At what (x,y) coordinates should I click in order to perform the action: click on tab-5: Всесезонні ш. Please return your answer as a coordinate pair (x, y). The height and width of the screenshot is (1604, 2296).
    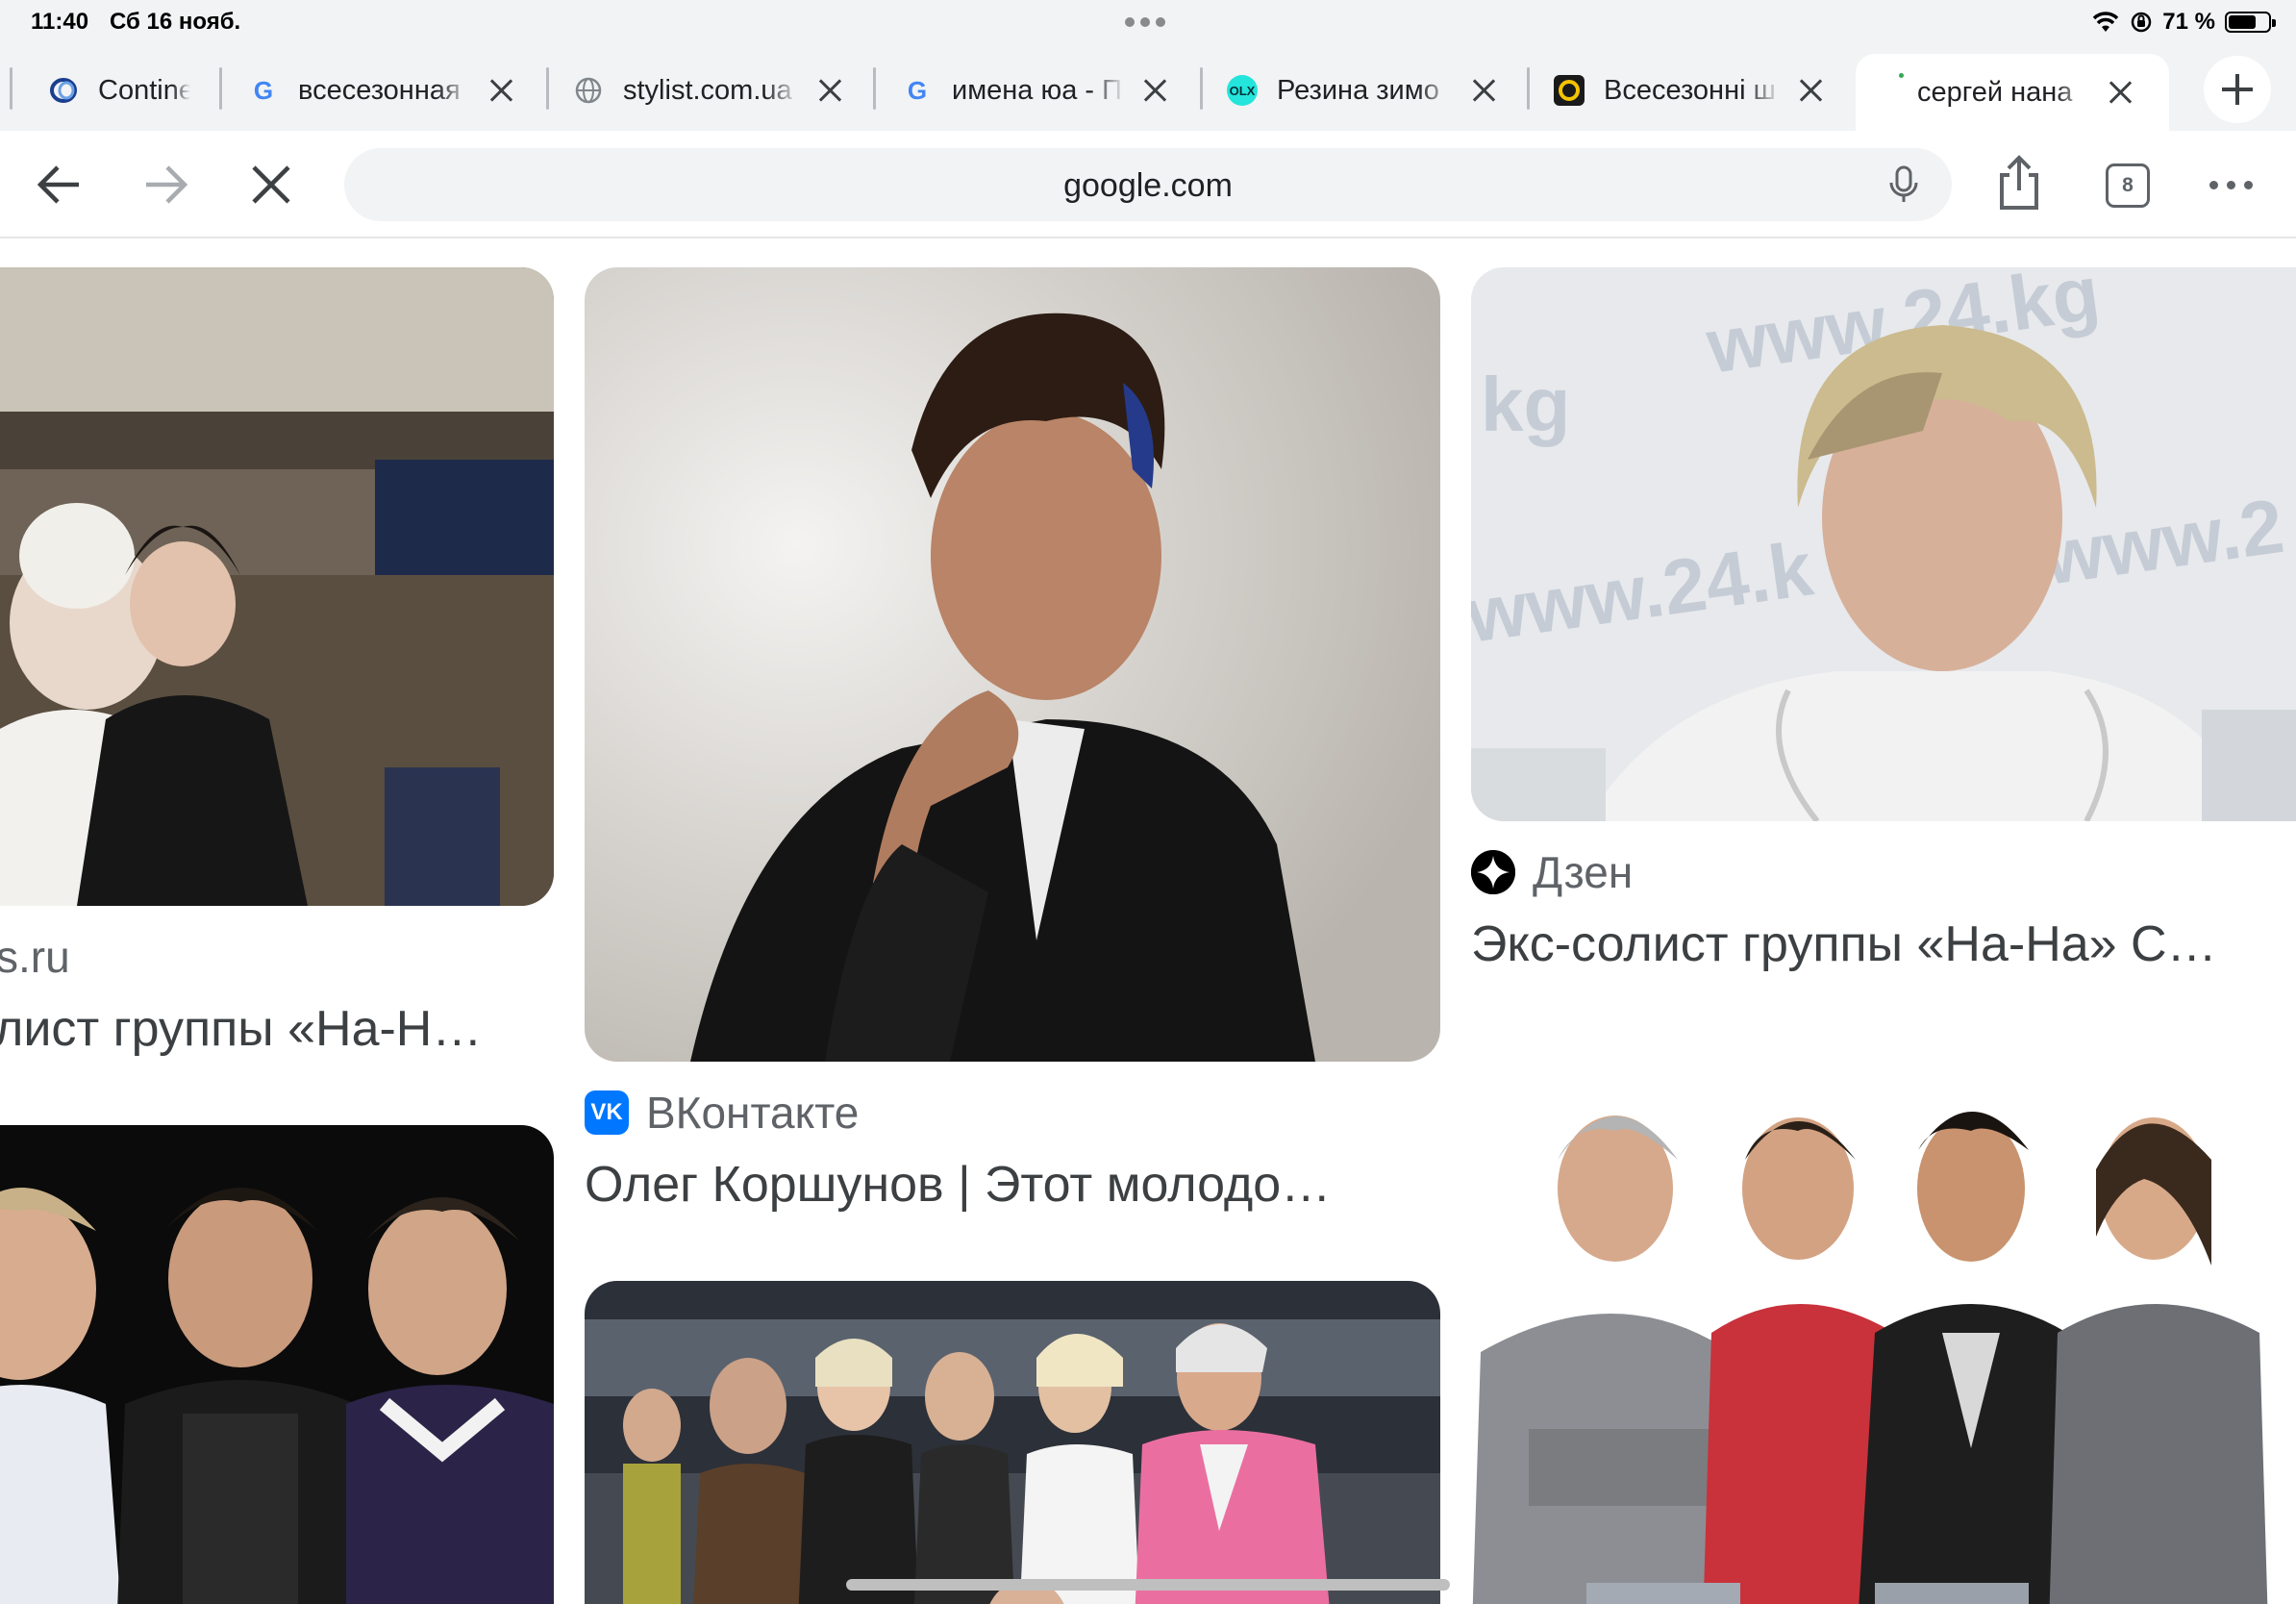
    Looking at the image, I should click on (1689, 90).